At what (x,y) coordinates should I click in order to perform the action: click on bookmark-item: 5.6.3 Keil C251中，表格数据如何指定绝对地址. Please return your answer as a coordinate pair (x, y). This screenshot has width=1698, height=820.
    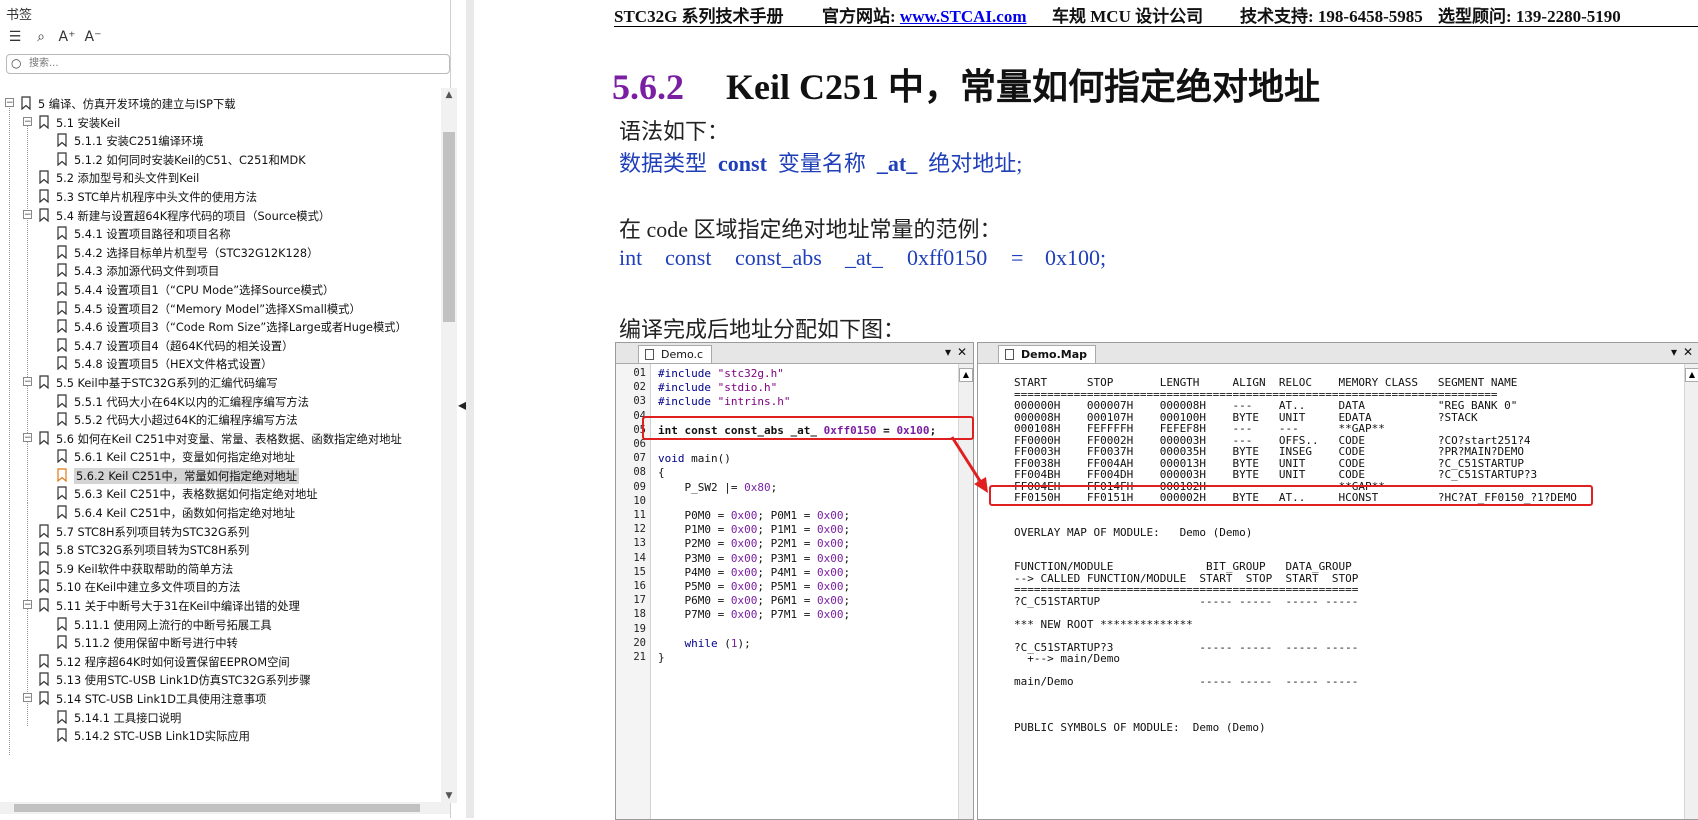
    Looking at the image, I should click on (220, 493).